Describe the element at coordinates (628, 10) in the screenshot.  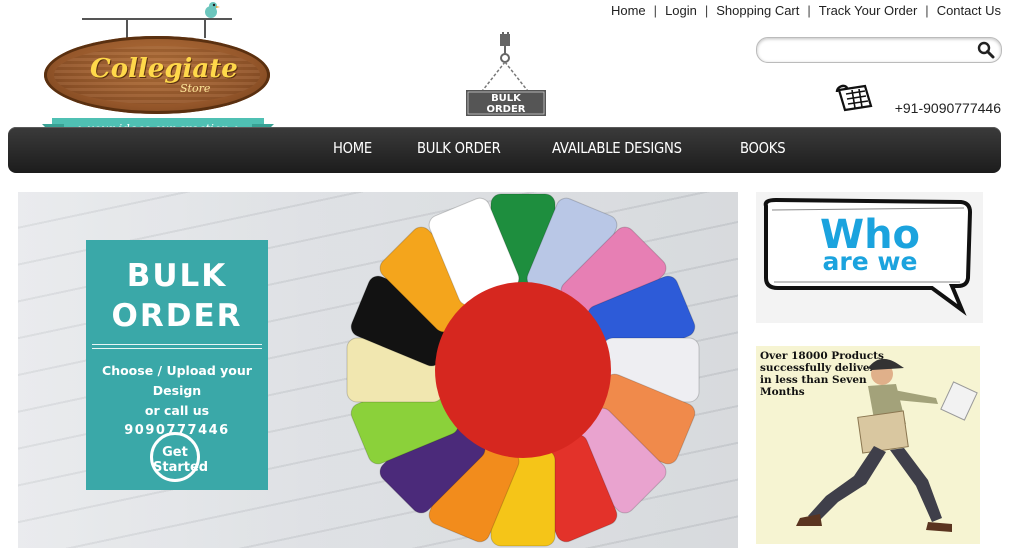
I see `top-link-home: Home` at that location.